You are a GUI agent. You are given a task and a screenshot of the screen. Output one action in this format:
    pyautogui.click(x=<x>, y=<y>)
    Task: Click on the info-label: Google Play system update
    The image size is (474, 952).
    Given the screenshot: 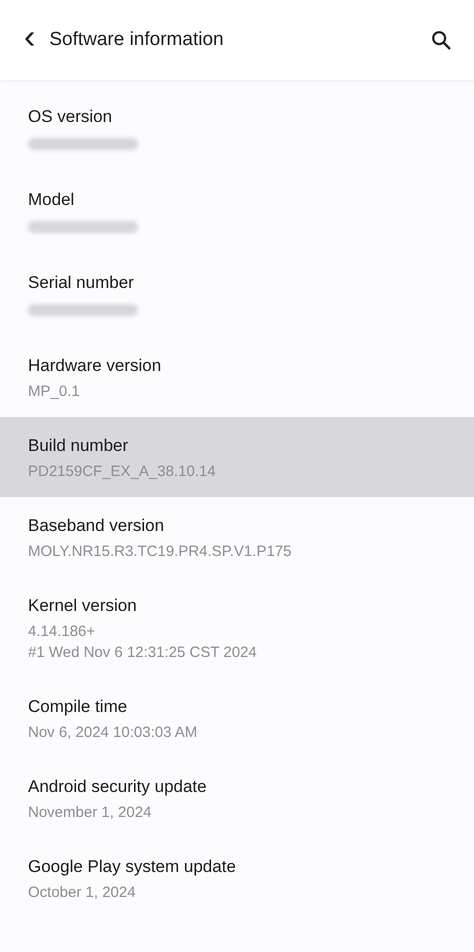 What is the action you would take?
    pyautogui.click(x=132, y=867)
    